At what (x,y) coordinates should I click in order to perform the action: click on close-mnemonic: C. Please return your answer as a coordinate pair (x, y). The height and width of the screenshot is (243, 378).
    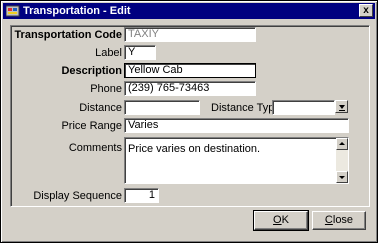
    Looking at the image, I should click on (328, 220).